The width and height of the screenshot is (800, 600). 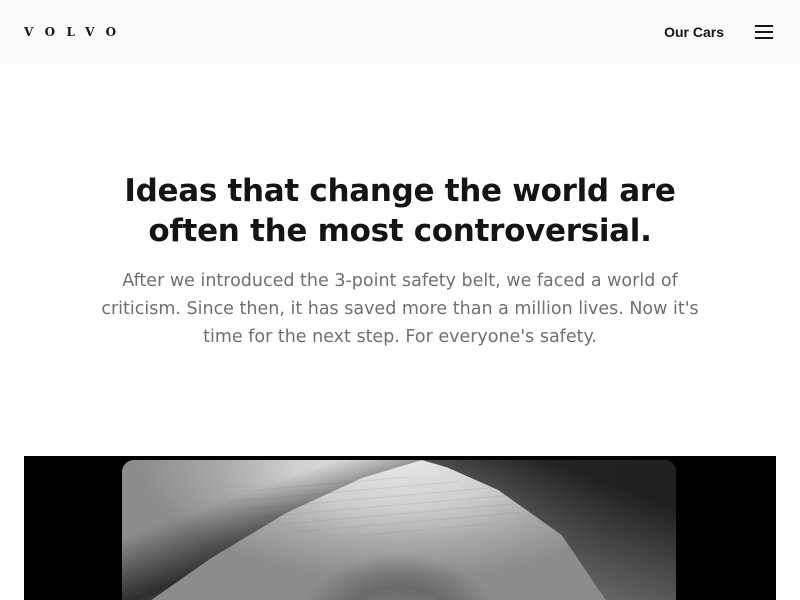 What do you see at coordinates (400, 32) in the screenshot?
I see `top-navigation-bar: VOLVO Our Cars` at bounding box center [400, 32].